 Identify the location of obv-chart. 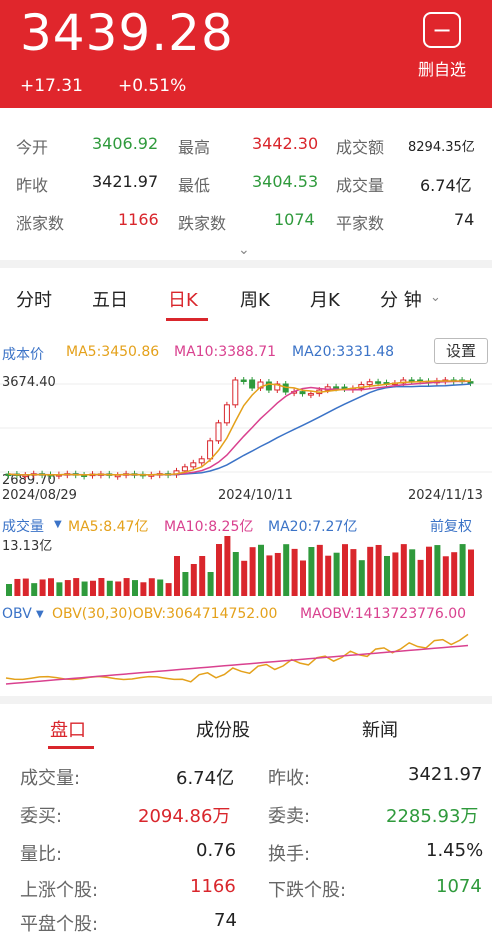
(246, 659).